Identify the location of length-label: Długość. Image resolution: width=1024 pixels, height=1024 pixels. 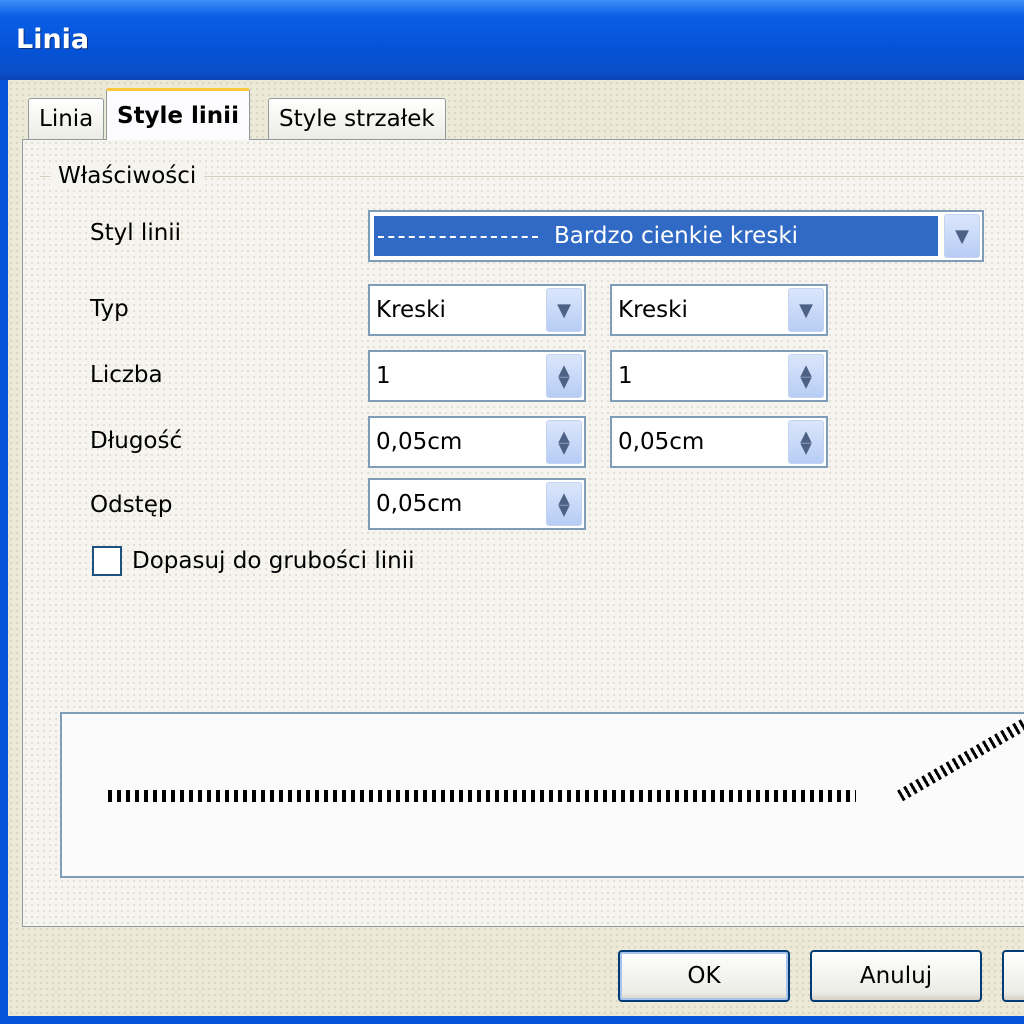
(136, 441).